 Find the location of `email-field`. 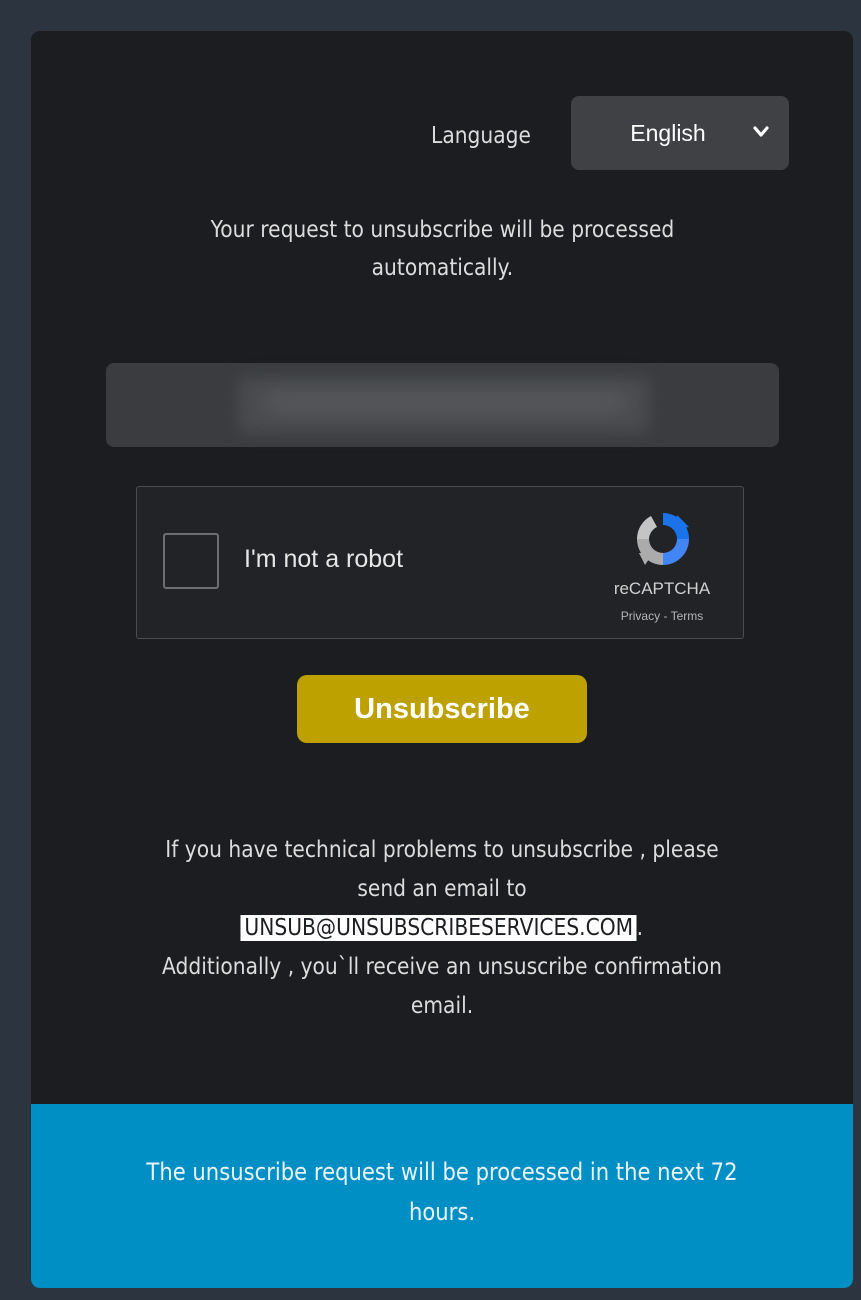

email-field is located at coordinates (442, 405).